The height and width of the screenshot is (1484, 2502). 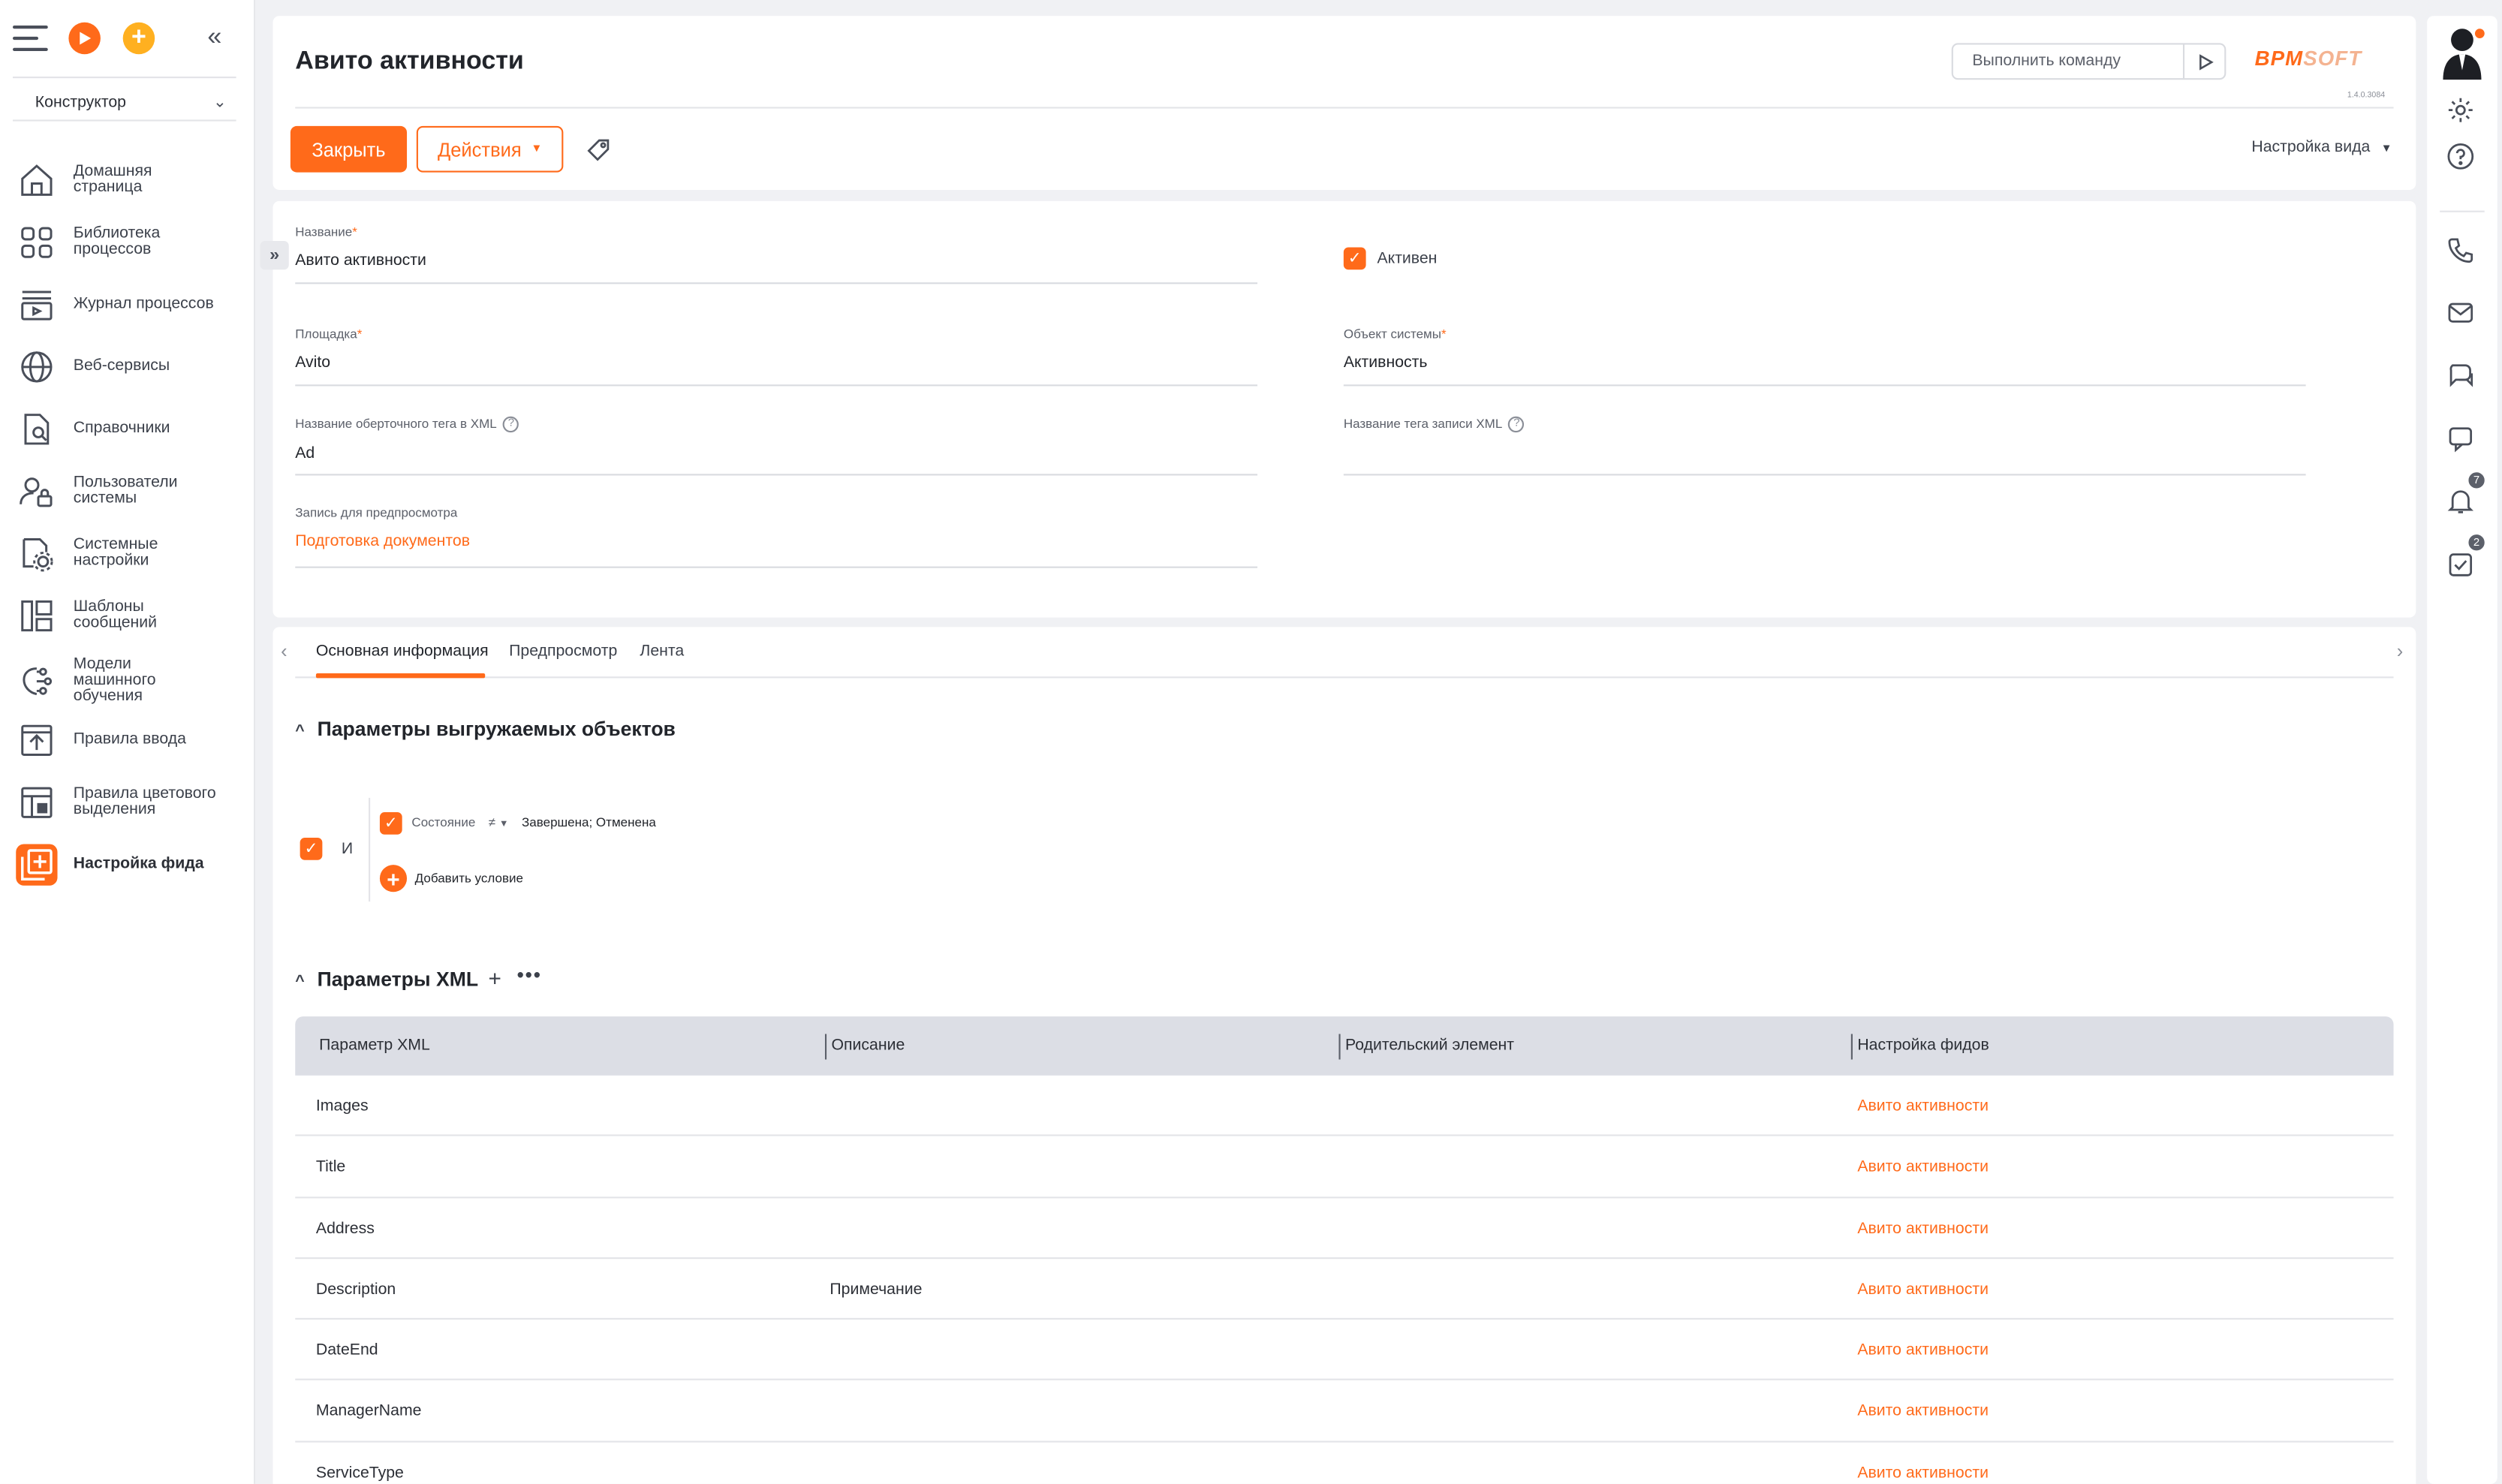 I want to click on filter-group-operator: И, so click(x=347, y=849).